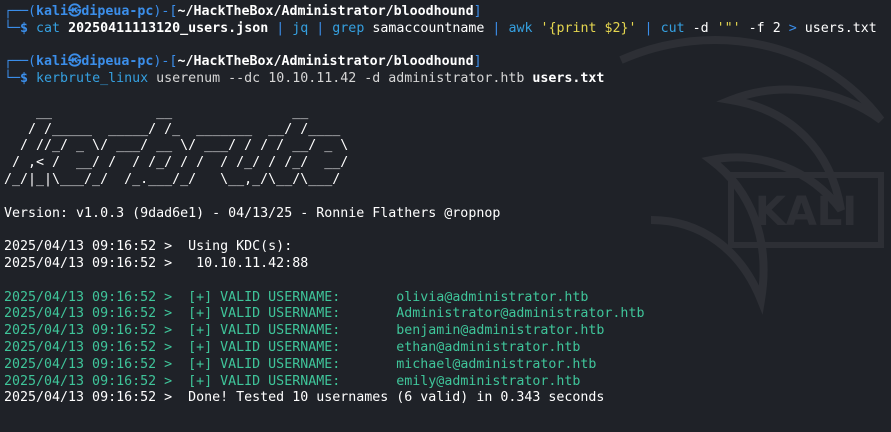 This screenshot has width=891, height=432. What do you see at coordinates (520, 28) in the screenshot?
I see `command-token: awk` at bounding box center [520, 28].